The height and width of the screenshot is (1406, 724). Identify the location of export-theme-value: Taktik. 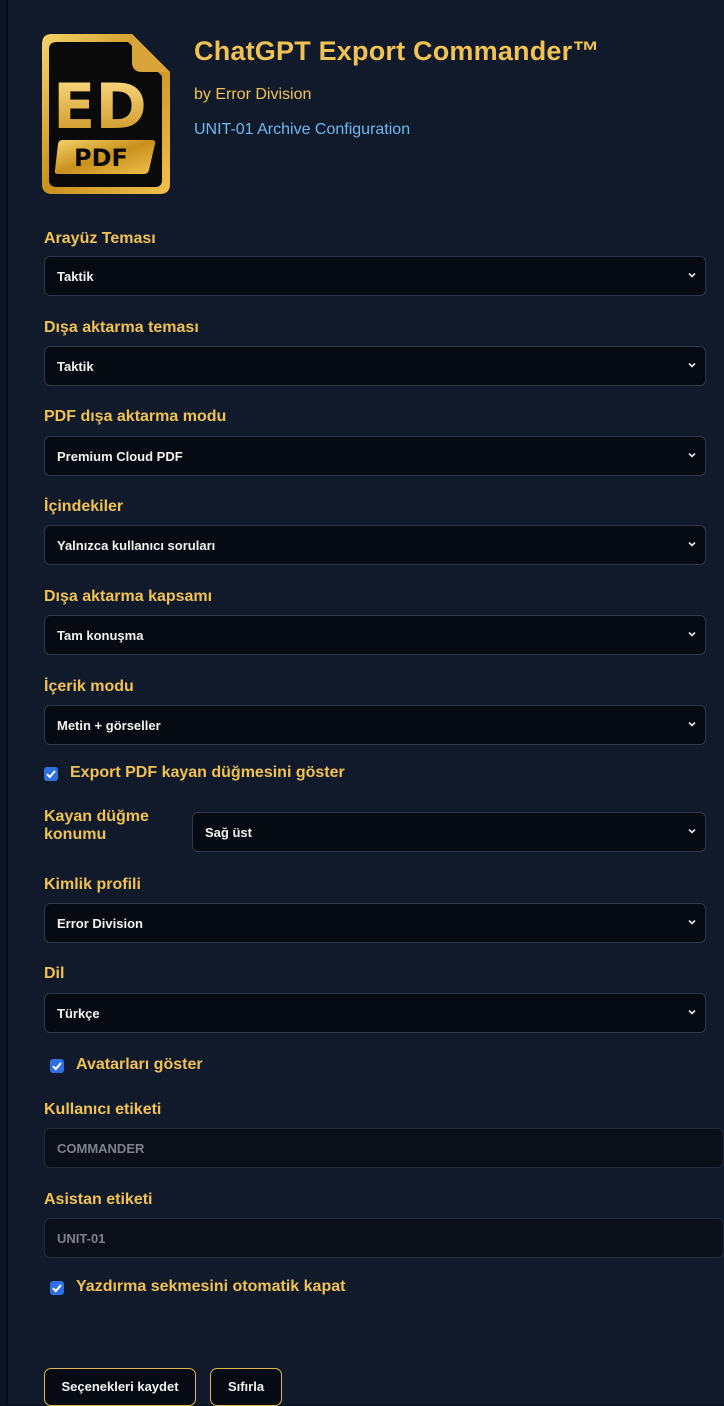
(75, 366).